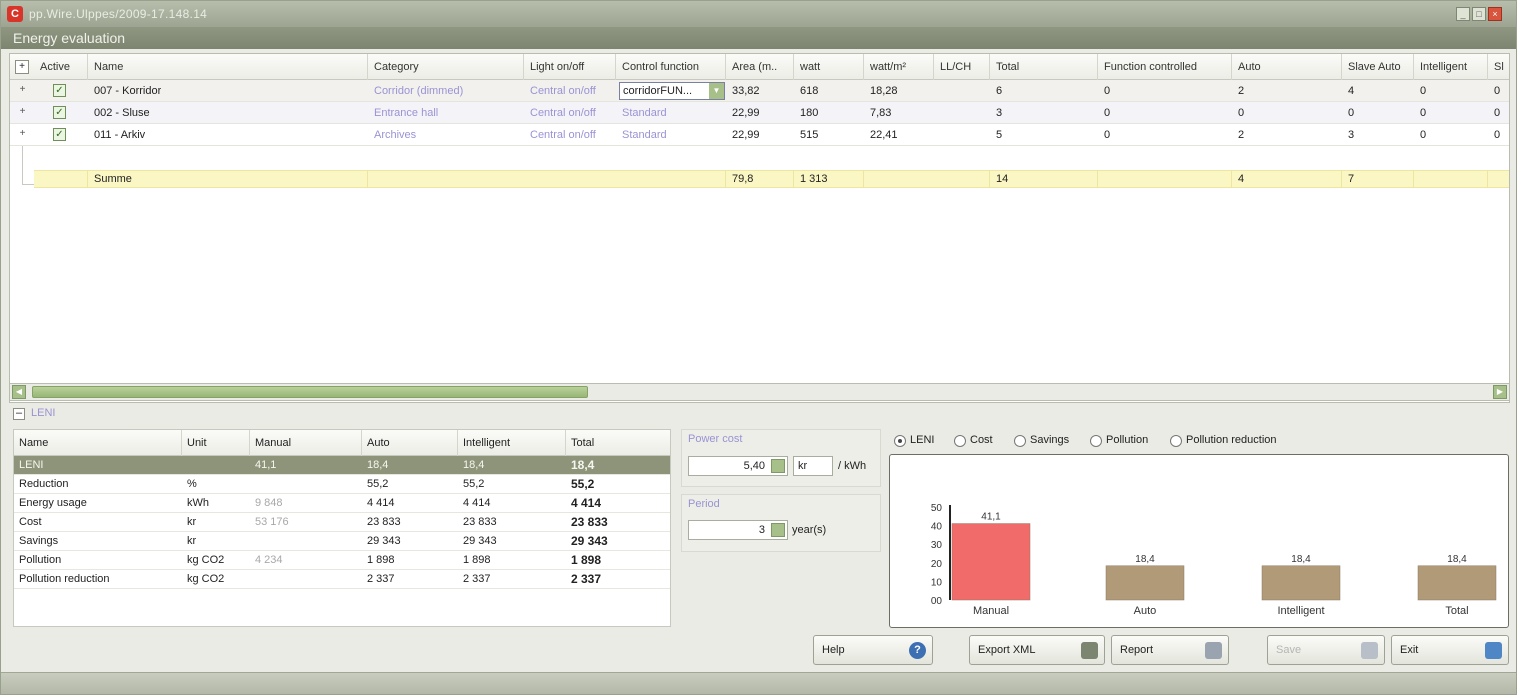  Describe the element at coordinates (873, 650) in the screenshot. I see `help-button: Help ?` at that location.